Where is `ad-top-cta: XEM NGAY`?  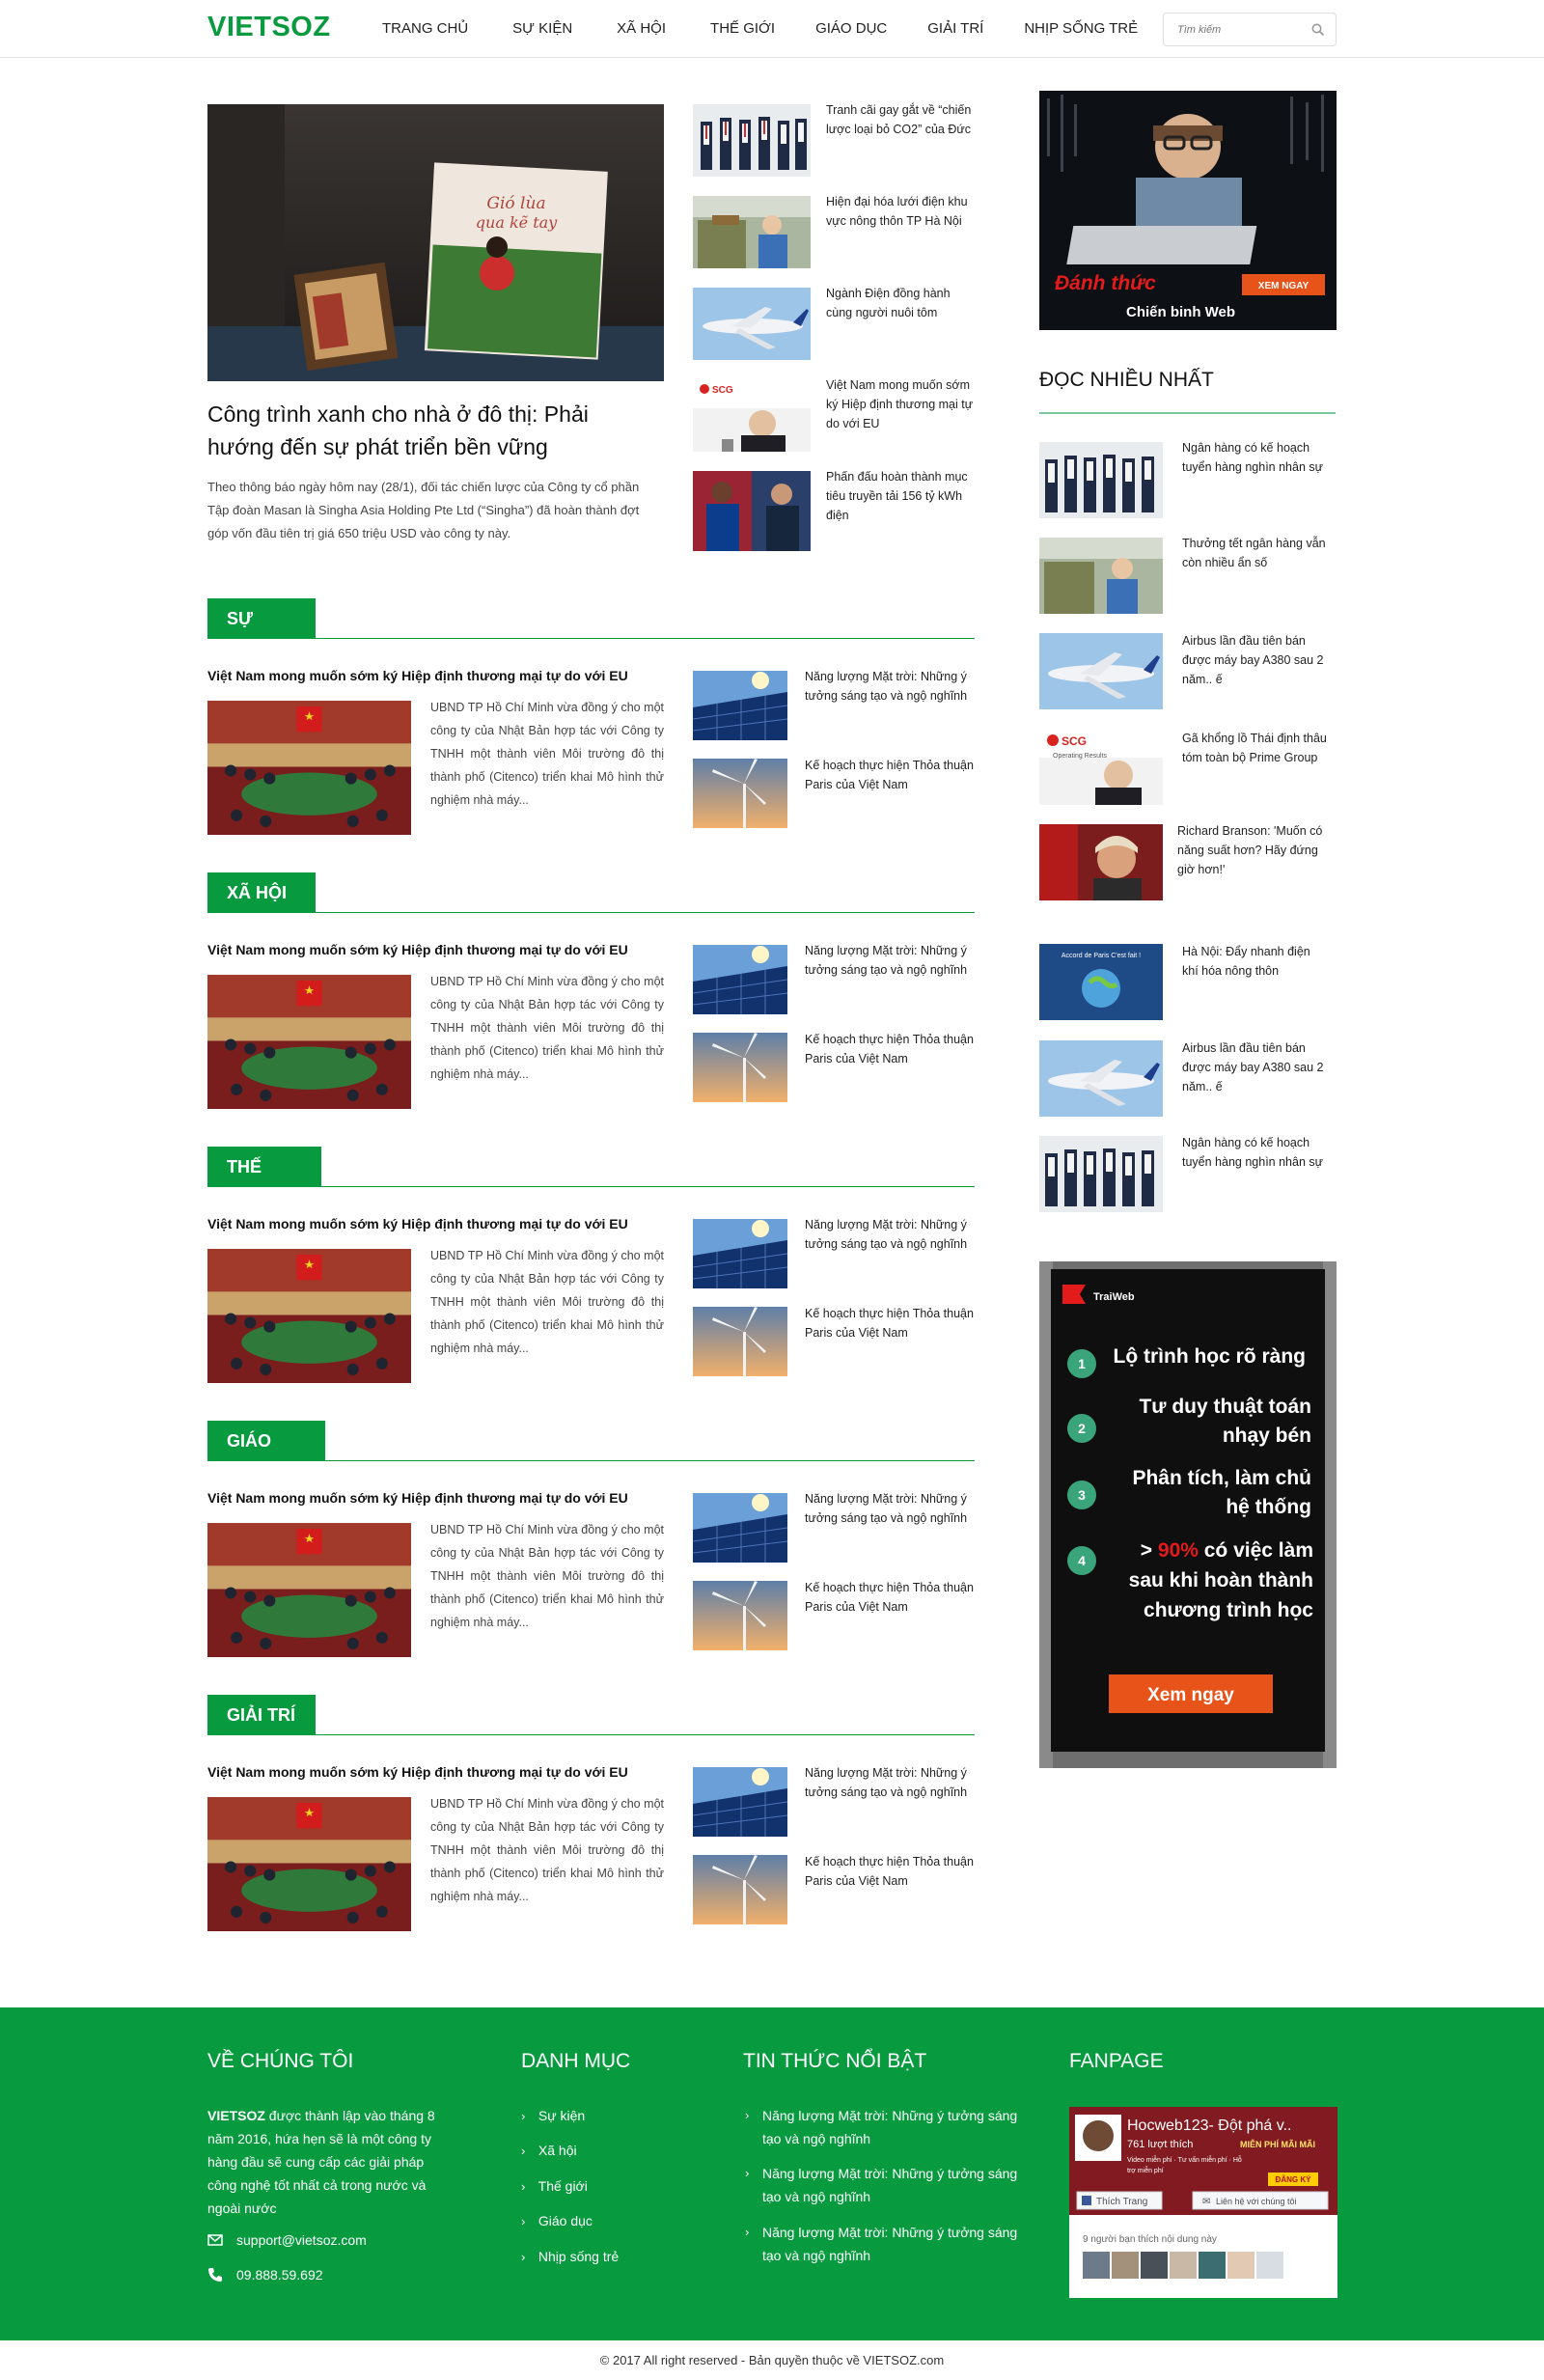
ad-top-cta: XEM NGAY is located at coordinates (1284, 286).